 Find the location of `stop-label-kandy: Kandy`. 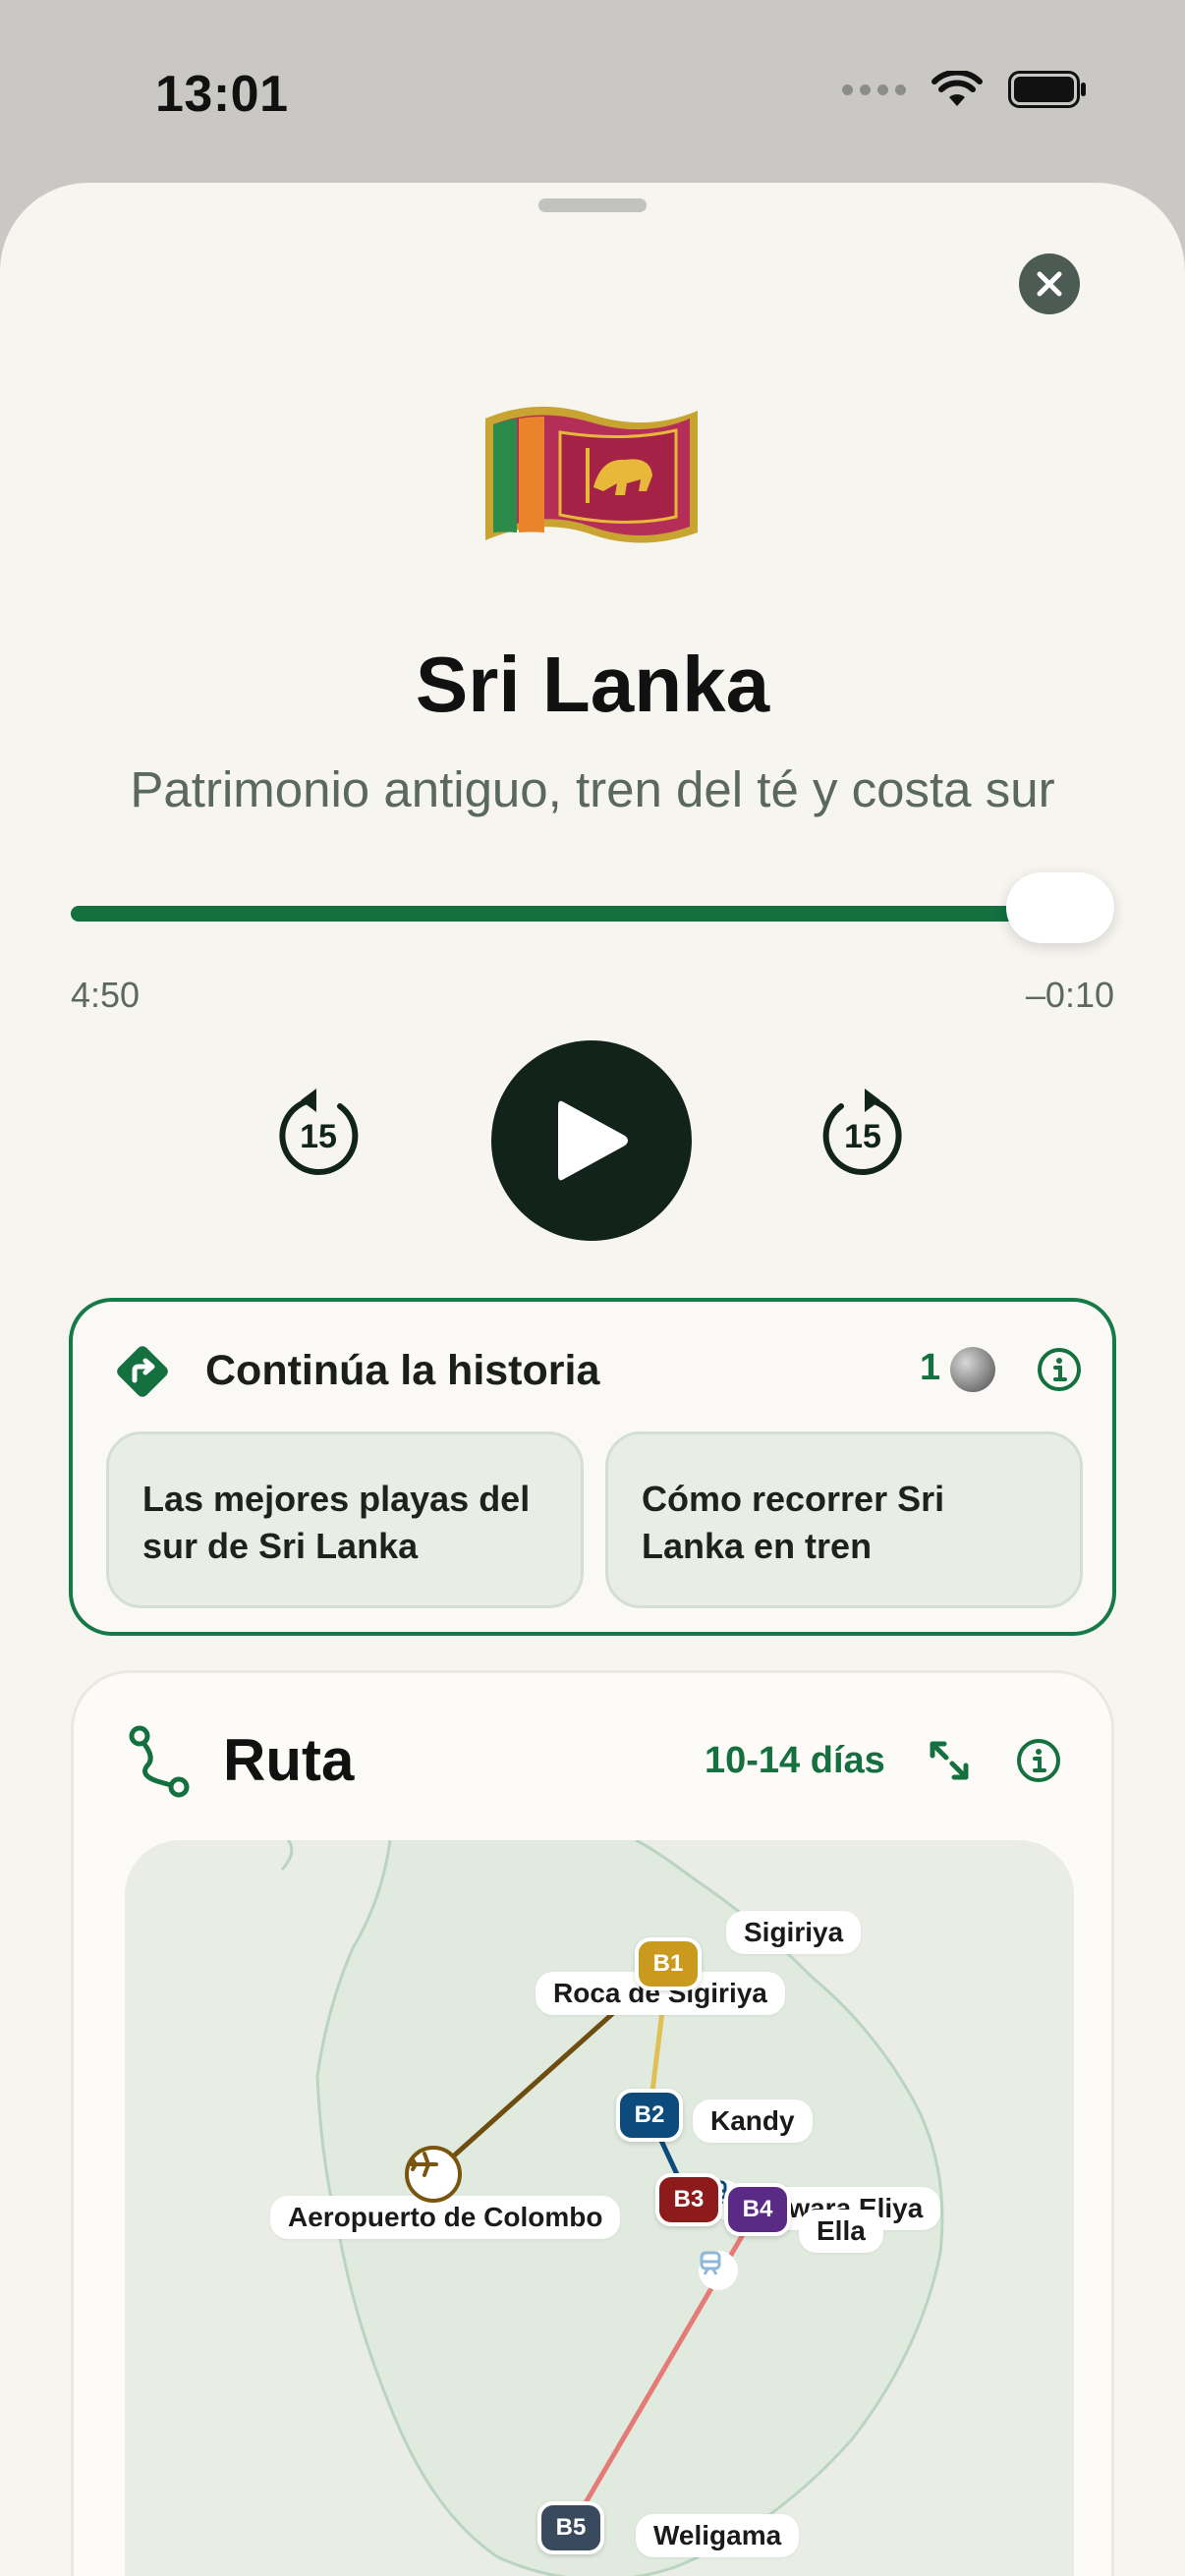

stop-label-kandy: Kandy is located at coordinates (753, 2121).